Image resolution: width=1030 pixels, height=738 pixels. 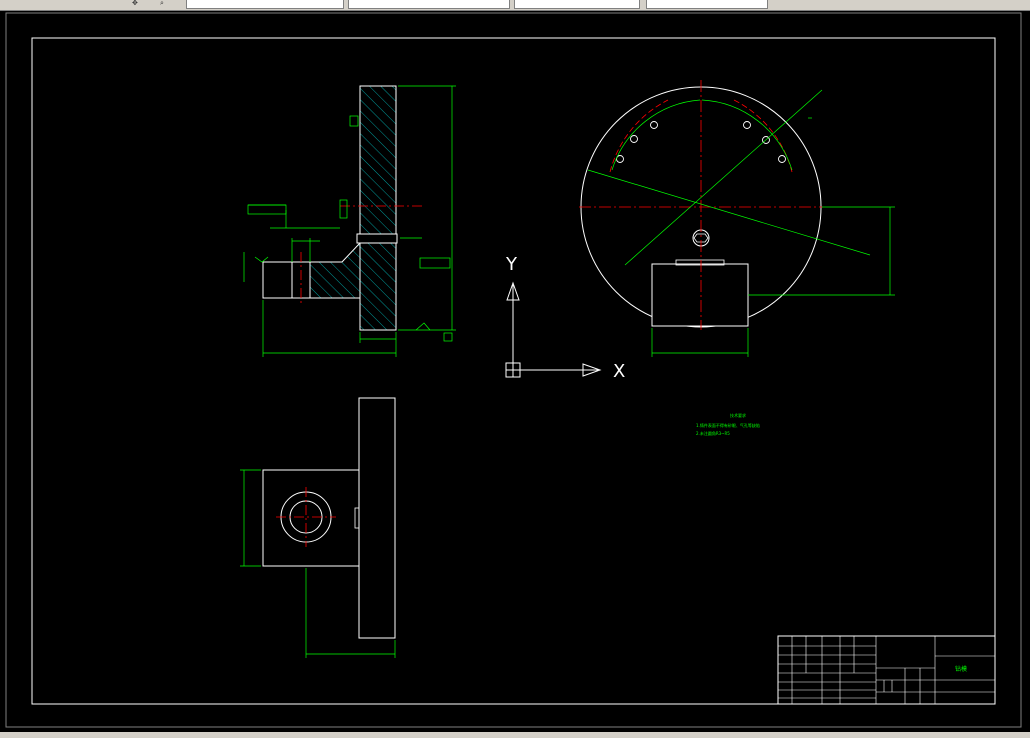 I want to click on notes-line-2: 2.未注圆角R3~R5, so click(x=713, y=433).